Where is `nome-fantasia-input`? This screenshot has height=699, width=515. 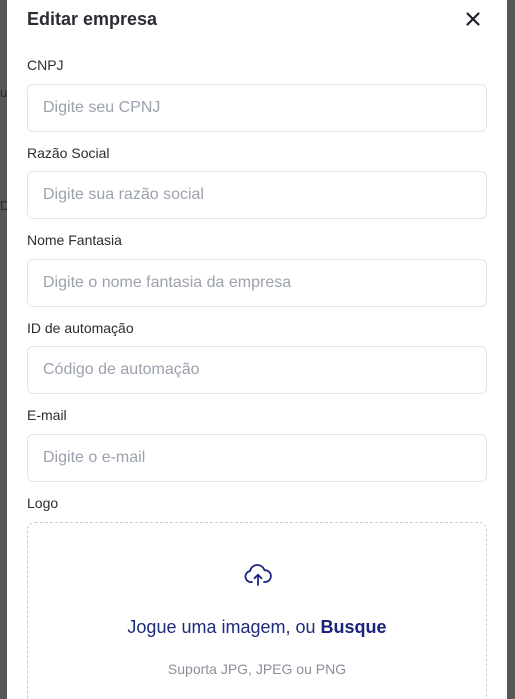 nome-fantasia-input is located at coordinates (257, 283).